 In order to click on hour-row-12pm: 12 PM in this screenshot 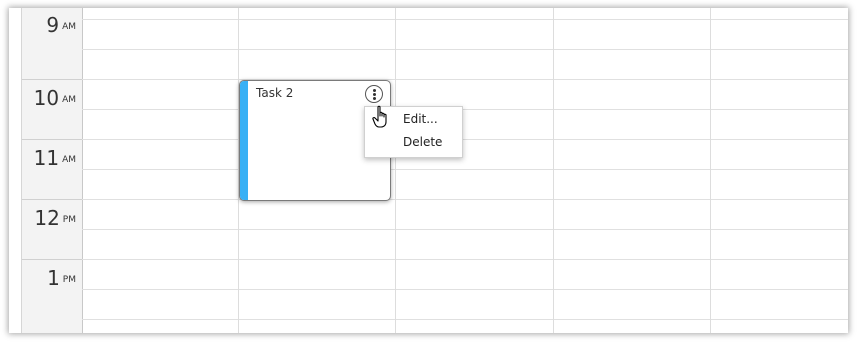, I will do `click(52, 229)`.